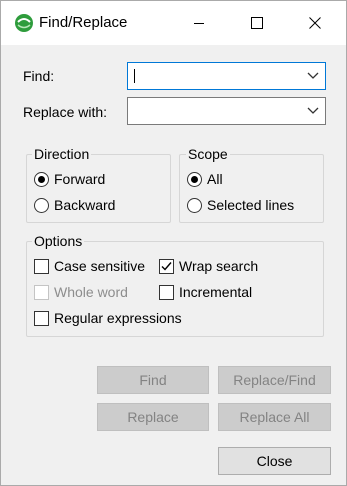 The width and height of the screenshot is (347, 486). I want to click on replace-combo, so click(226, 111).